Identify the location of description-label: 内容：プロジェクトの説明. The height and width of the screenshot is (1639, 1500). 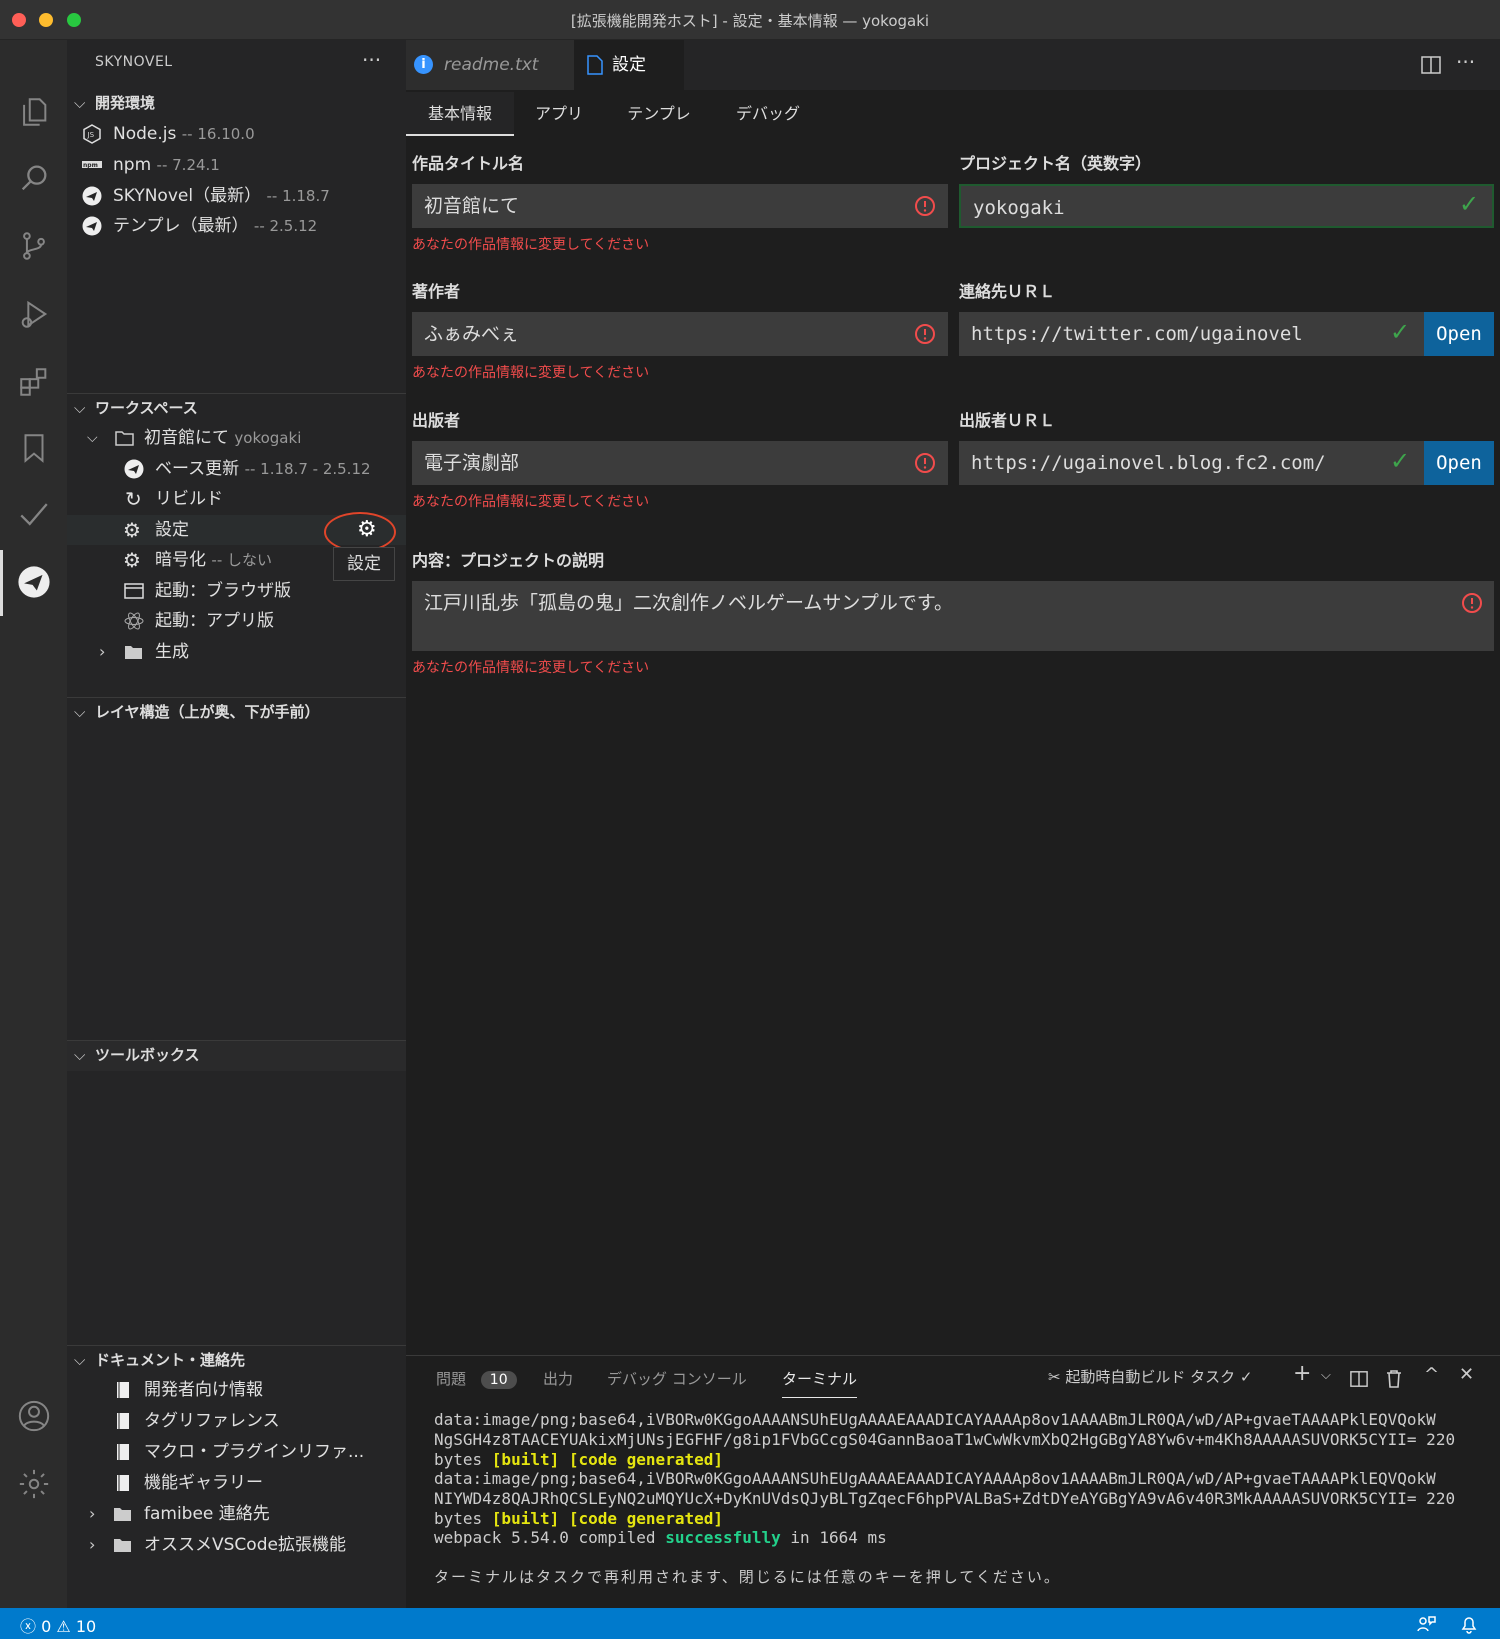
(508, 560).